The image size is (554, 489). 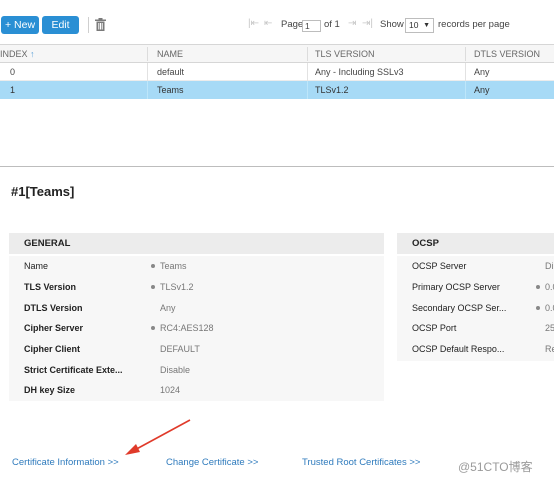 I want to click on table-header: INDEX ↑ NAME TLS VERSION DTLS VERSION, so click(x=277, y=53).